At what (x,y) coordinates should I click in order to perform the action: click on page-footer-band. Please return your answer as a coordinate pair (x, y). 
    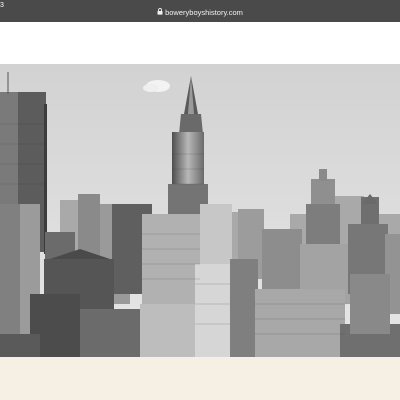
    Looking at the image, I should click on (200, 378).